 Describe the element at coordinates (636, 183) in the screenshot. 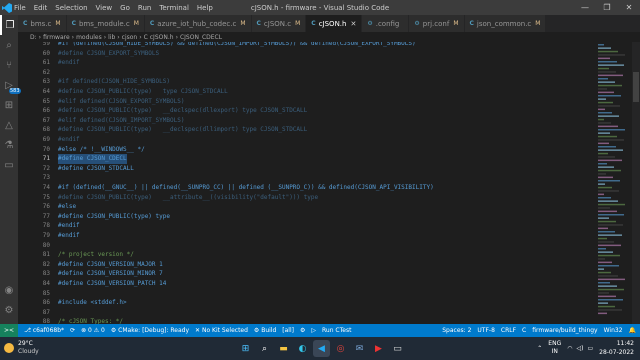

I see `vertical-scrollbar` at that location.